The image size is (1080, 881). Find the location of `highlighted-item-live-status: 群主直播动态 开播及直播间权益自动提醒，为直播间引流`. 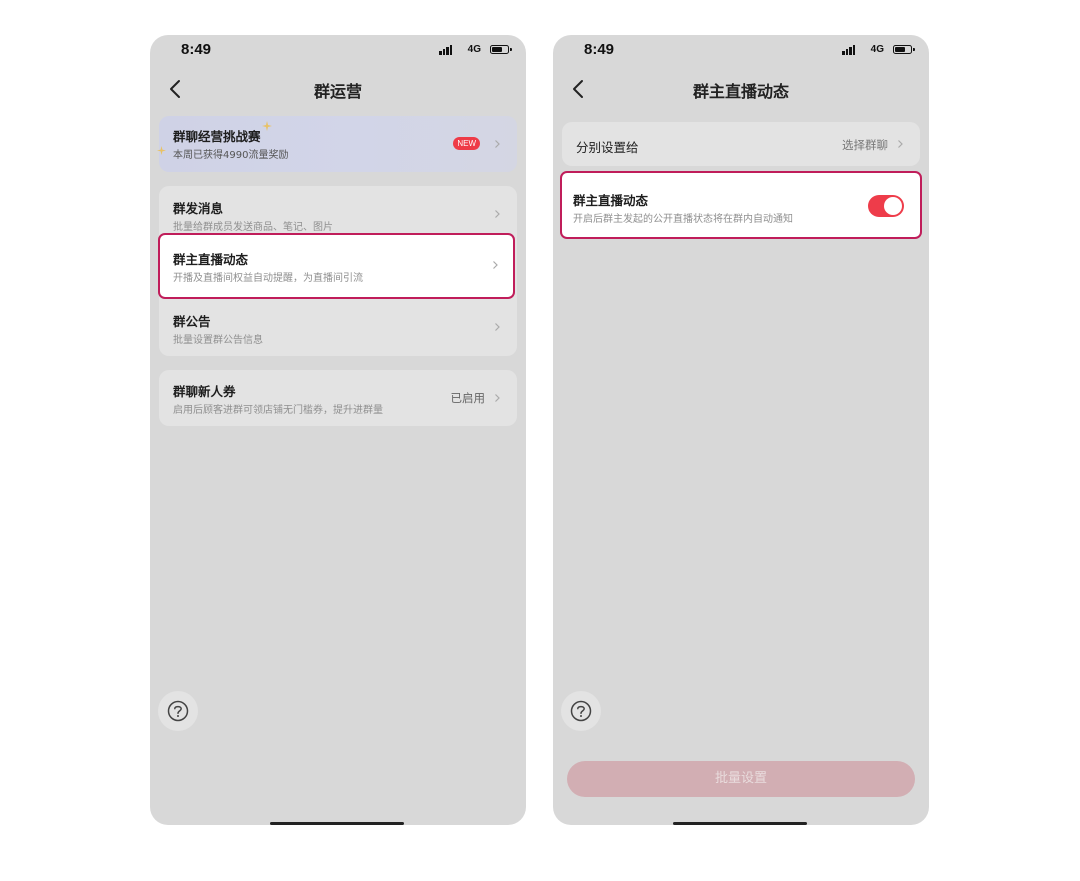

highlighted-item-live-status: 群主直播动态 开播及直播间权益自动提醒，为直播间引流 is located at coordinates (336, 266).